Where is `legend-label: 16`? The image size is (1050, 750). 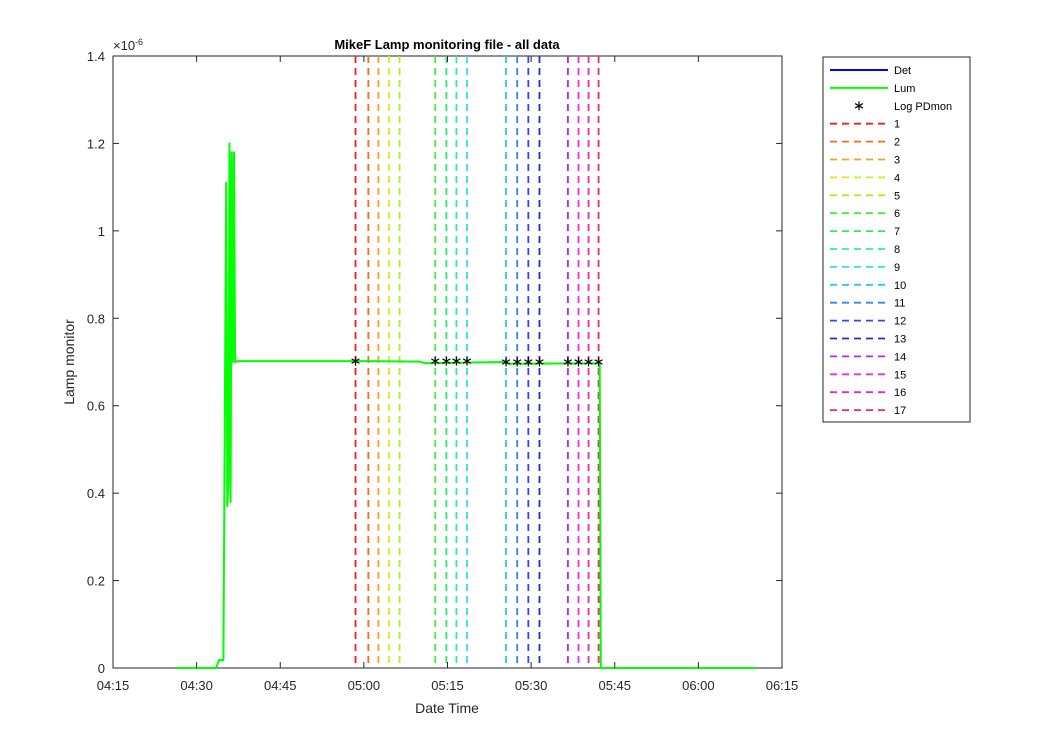 legend-label: 16 is located at coordinates (900, 393).